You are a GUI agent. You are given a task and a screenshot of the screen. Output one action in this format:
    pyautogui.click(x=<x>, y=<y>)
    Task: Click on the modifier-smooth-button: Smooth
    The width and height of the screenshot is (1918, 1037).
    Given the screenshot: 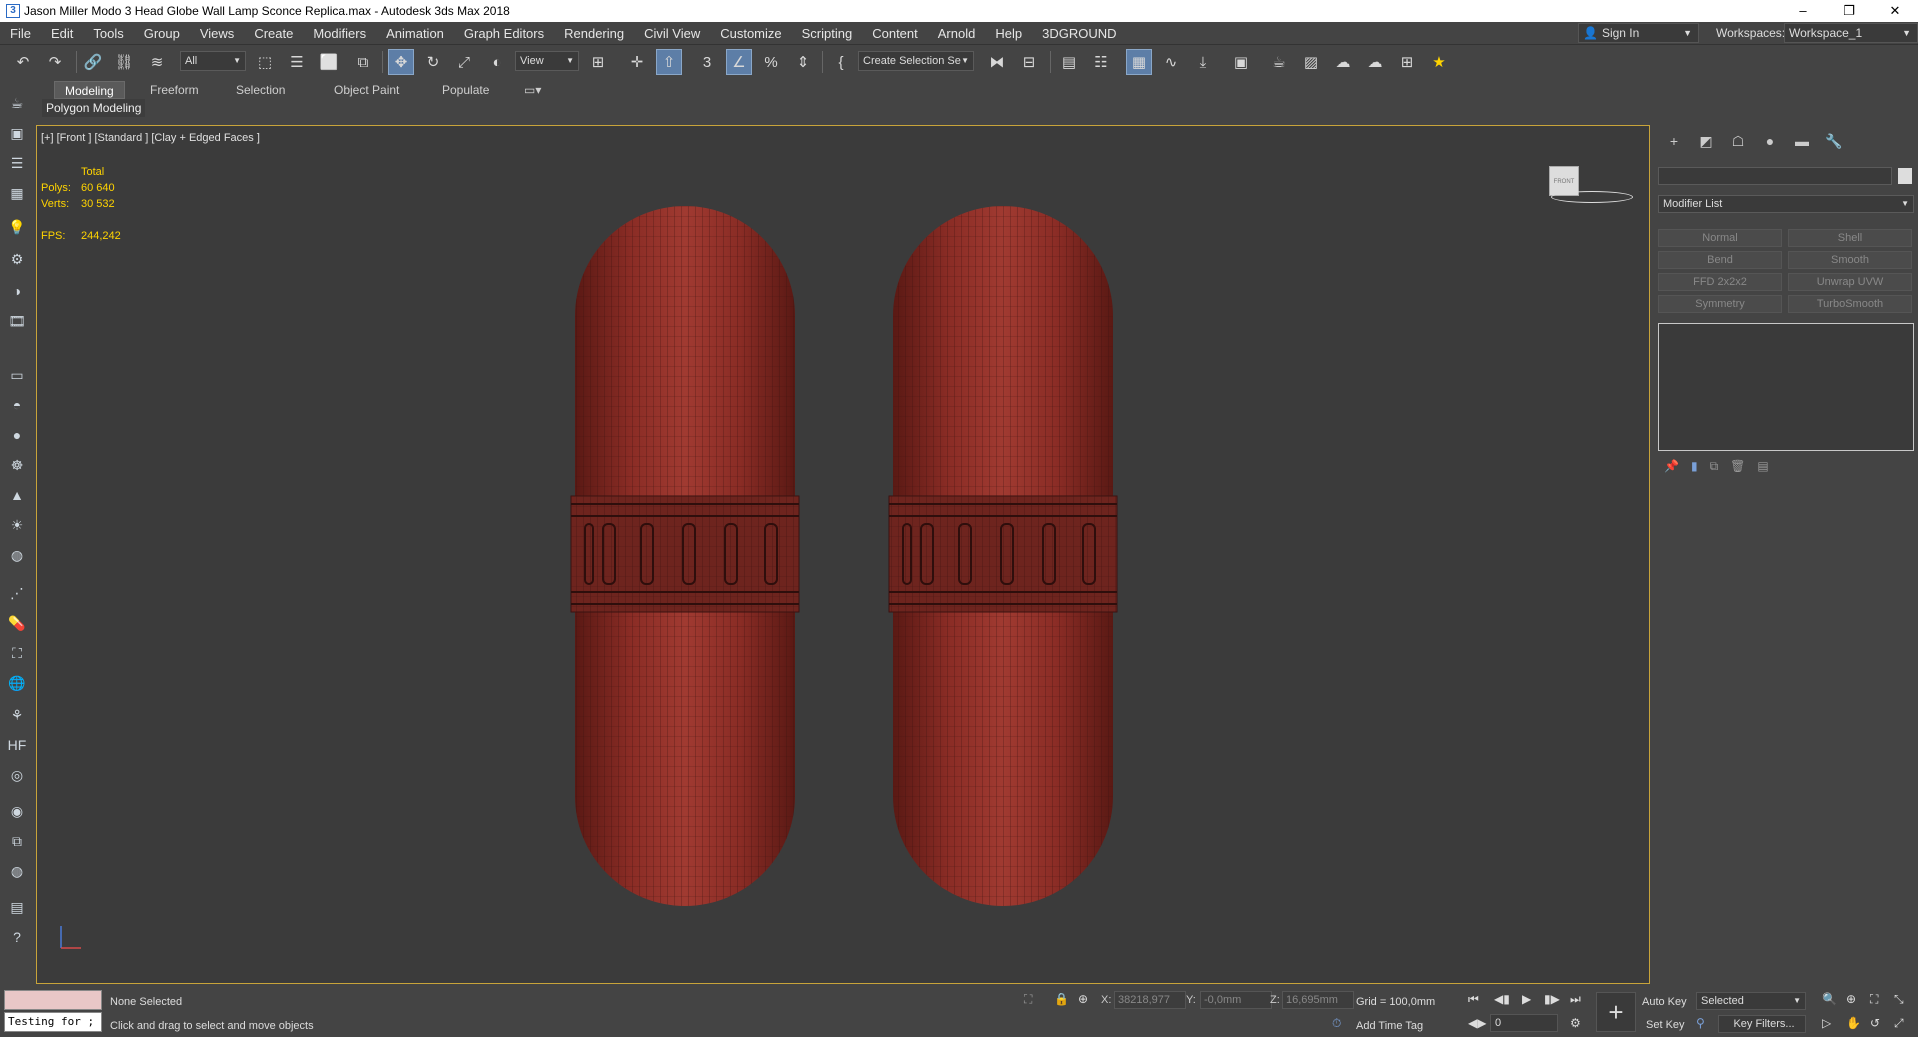 What is the action you would take?
    pyautogui.click(x=1850, y=260)
    